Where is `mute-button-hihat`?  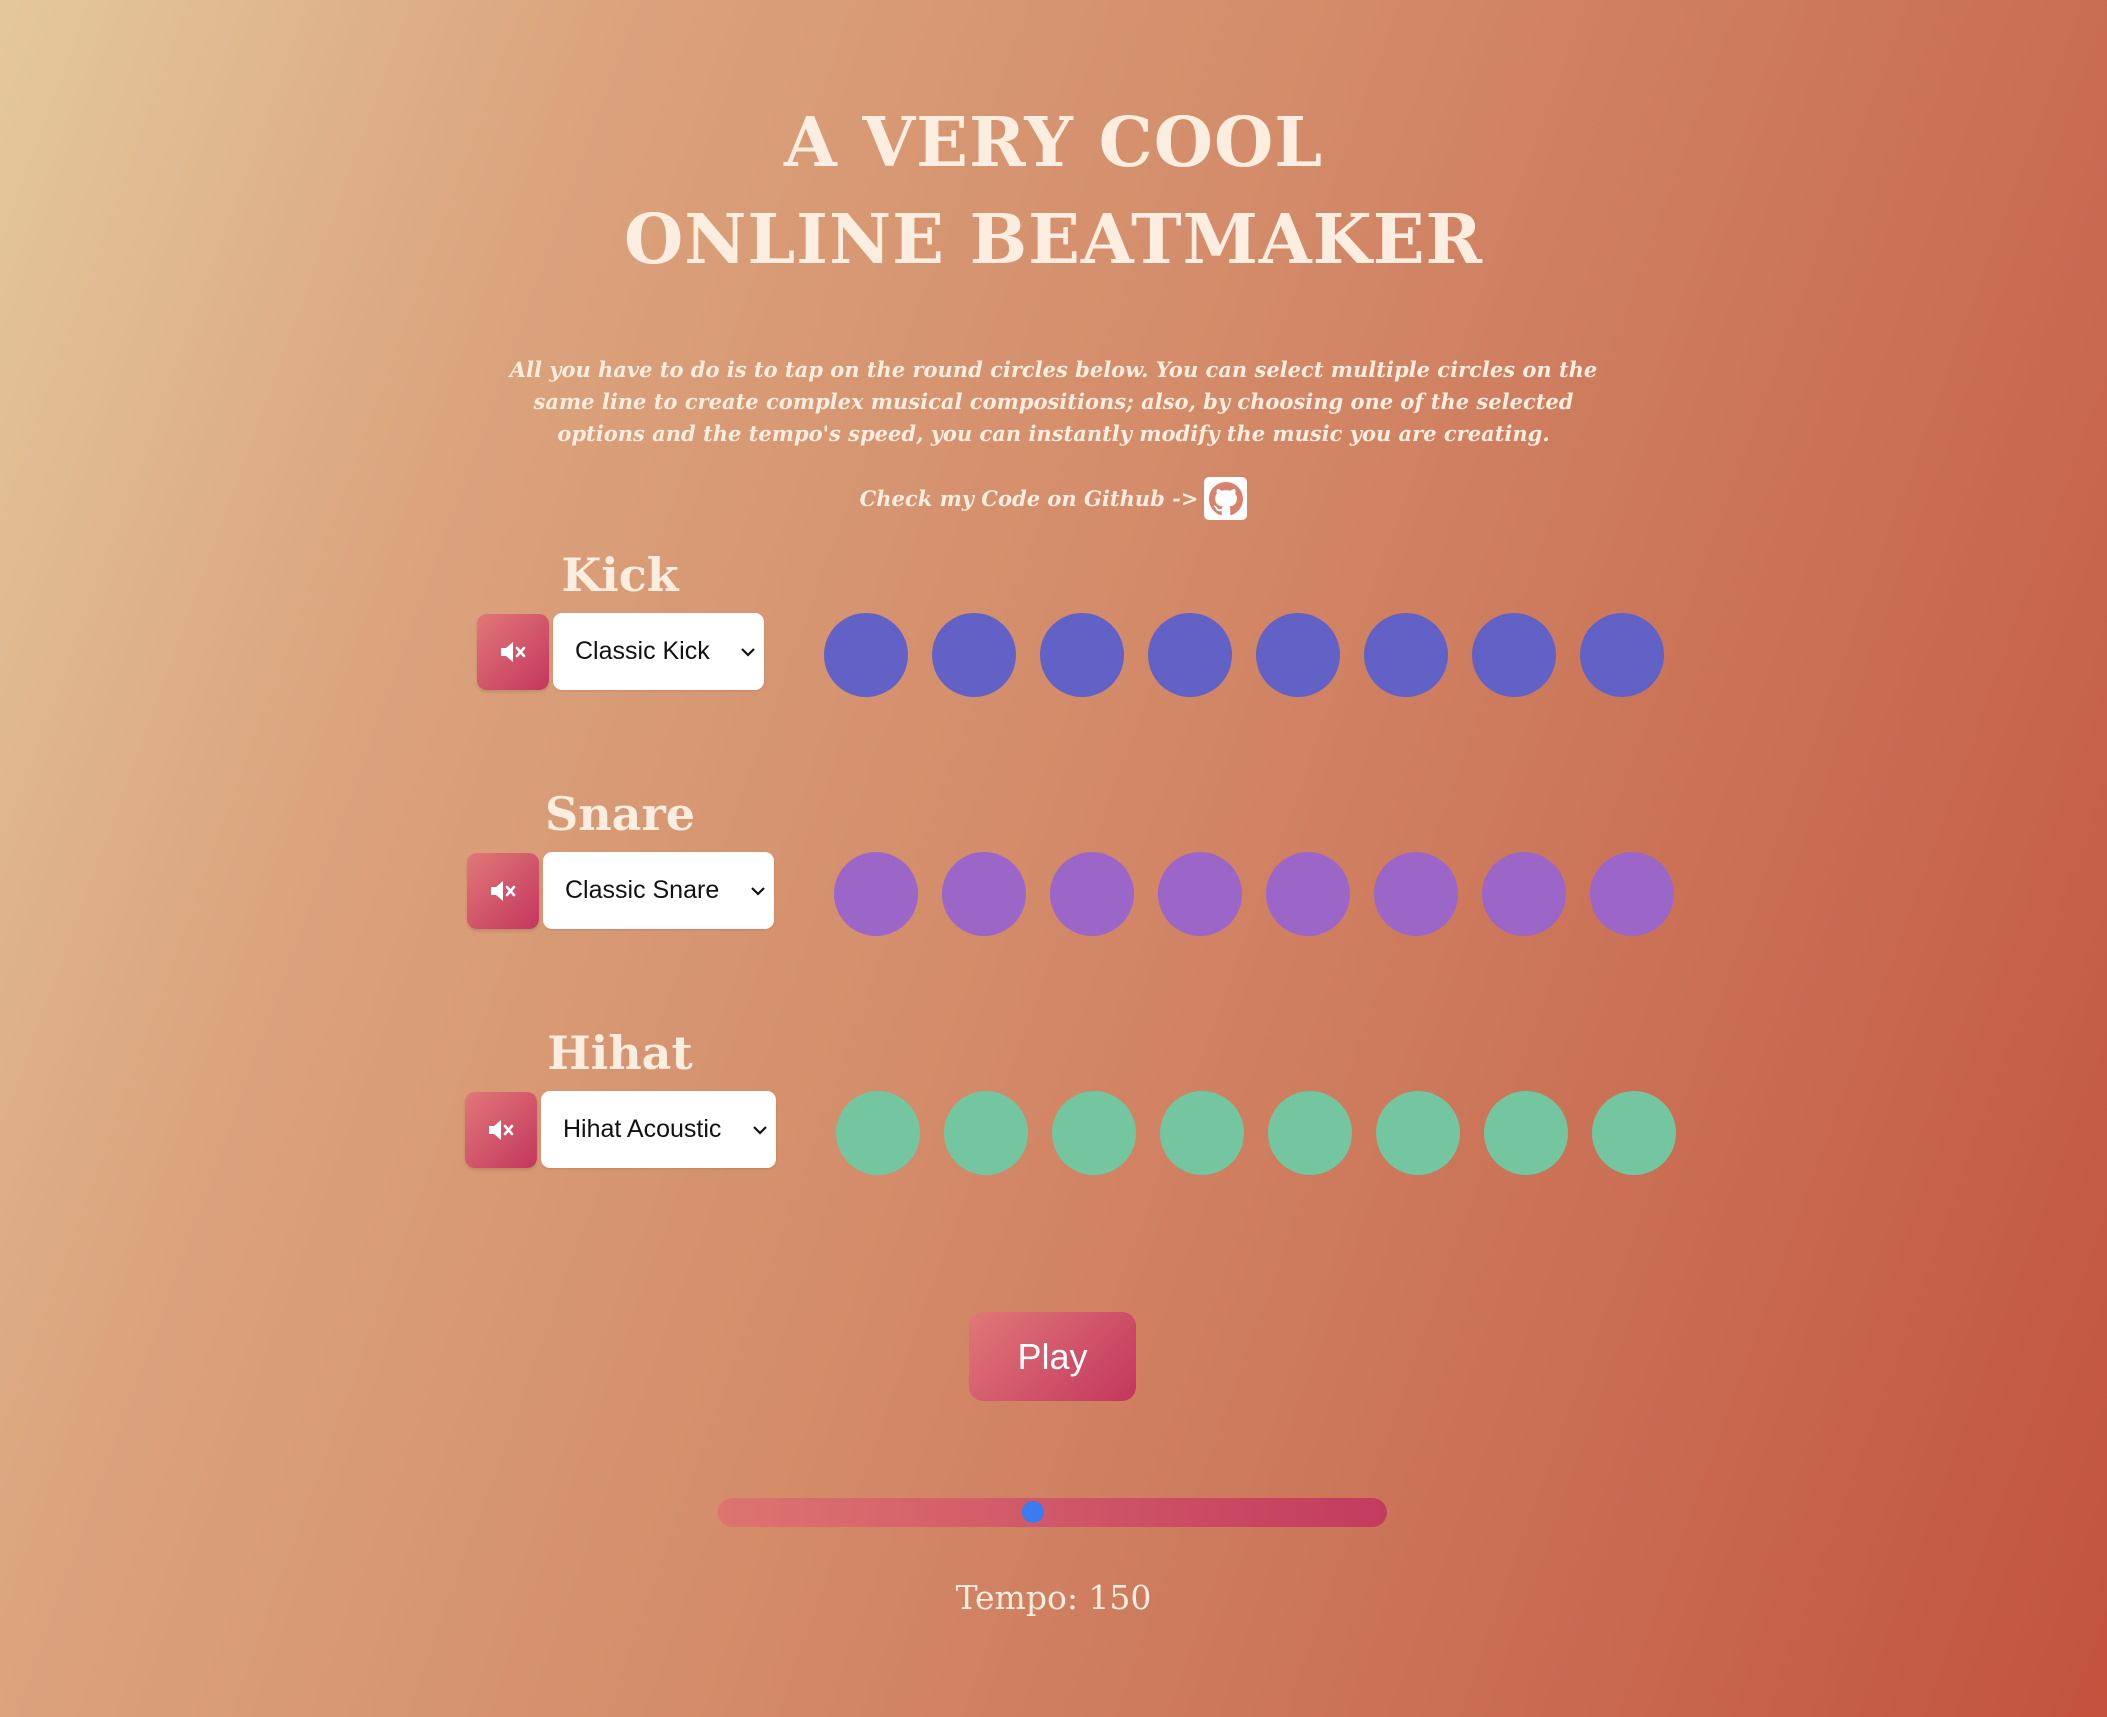
mute-button-hihat is located at coordinates (501, 1130).